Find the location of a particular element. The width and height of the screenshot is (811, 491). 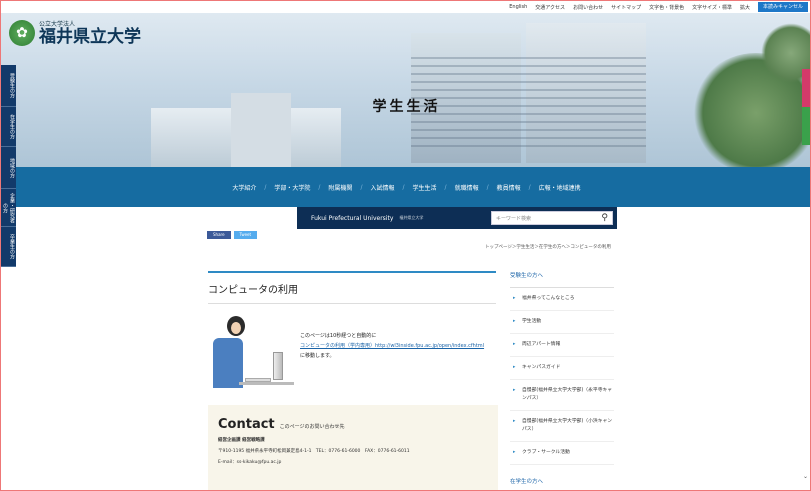

person-face is located at coordinates (236, 328).